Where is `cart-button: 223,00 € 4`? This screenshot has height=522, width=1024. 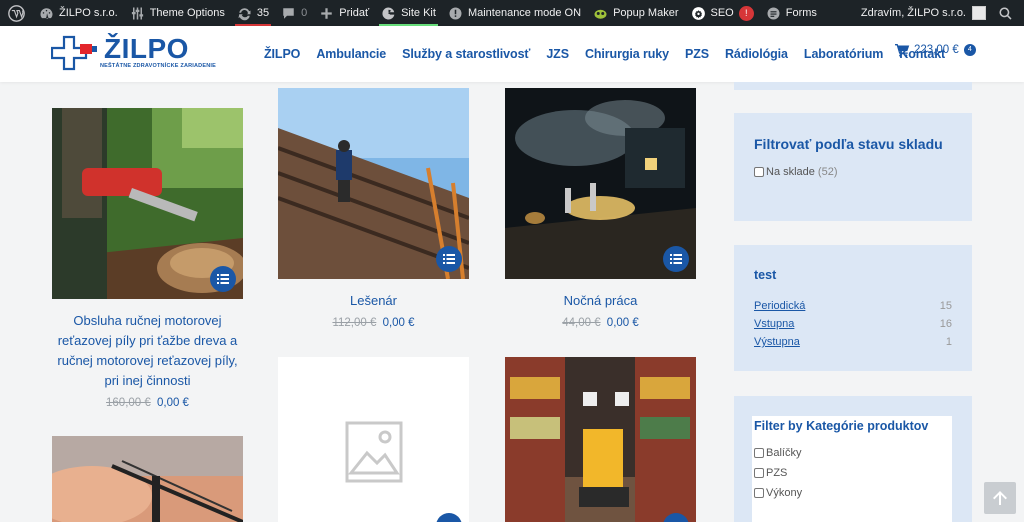 cart-button: 223,00 € 4 is located at coordinates (935, 50).